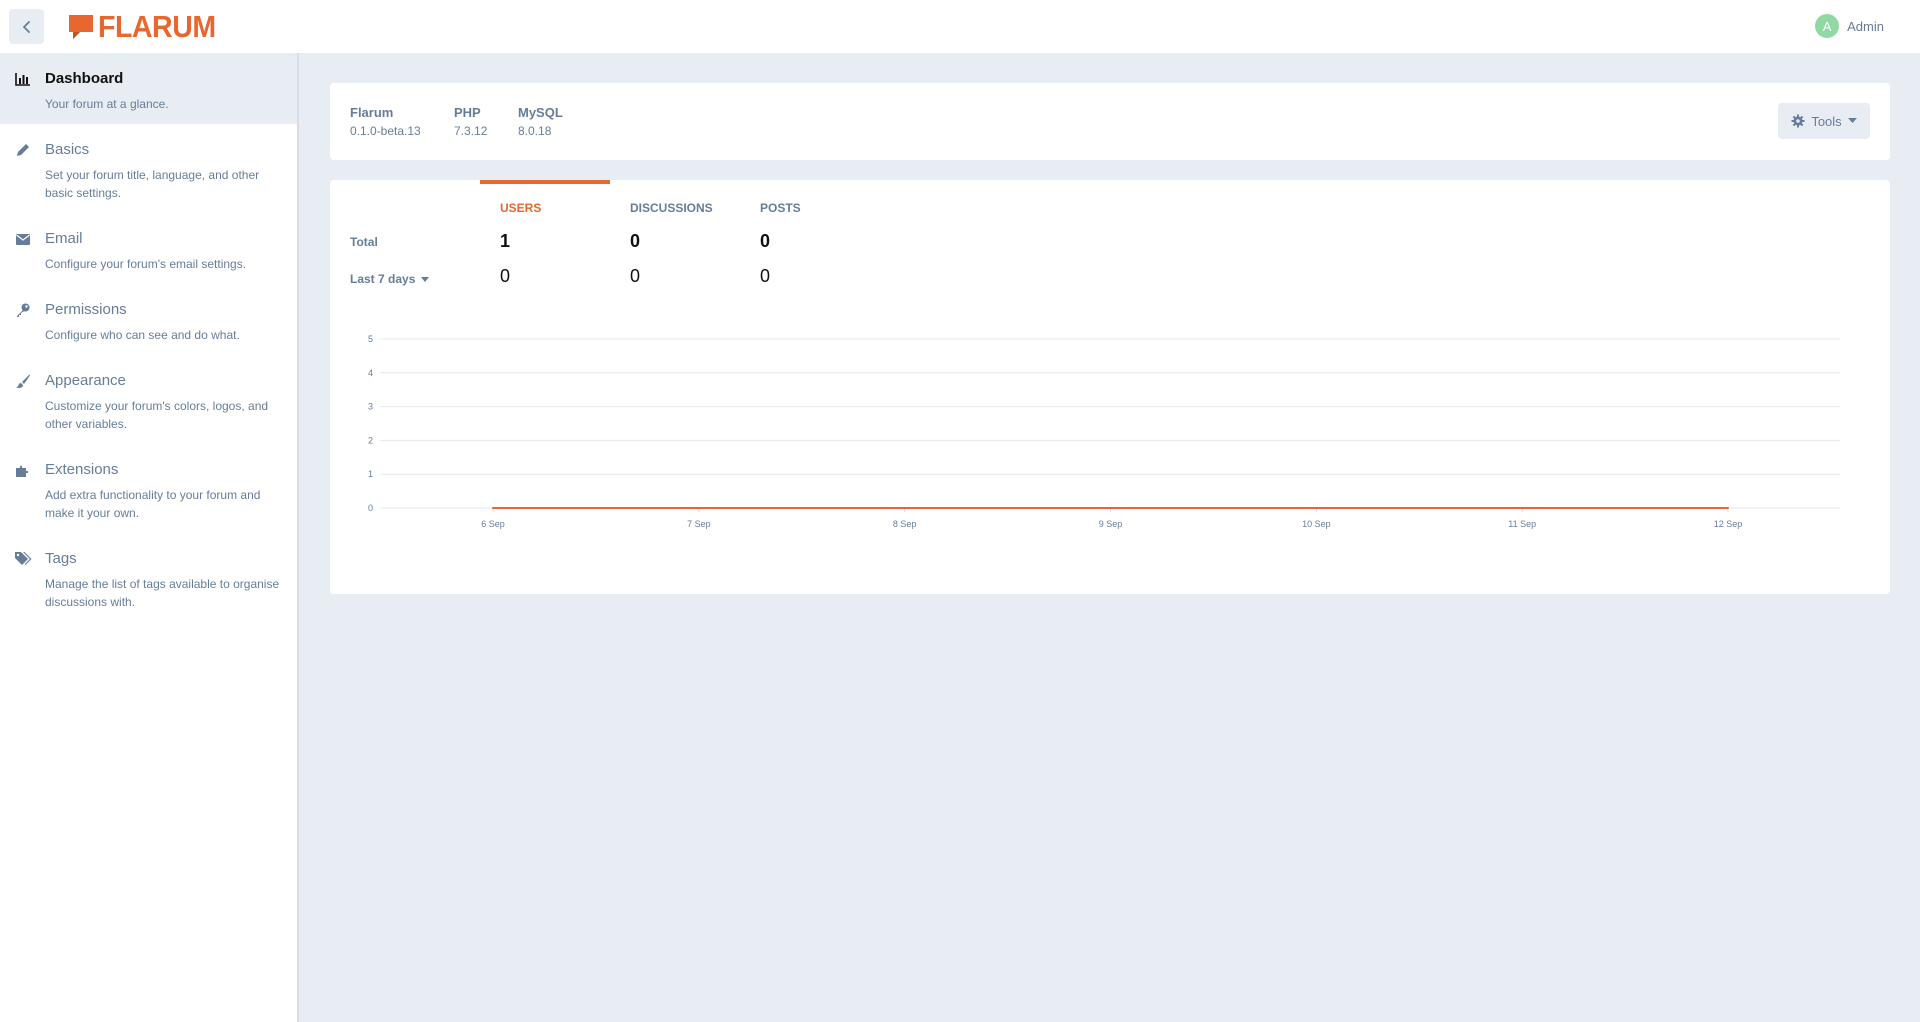  What do you see at coordinates (540, 112) in the screenshot?
I see `version-name: MySQL` at bounding box center [540, 112].